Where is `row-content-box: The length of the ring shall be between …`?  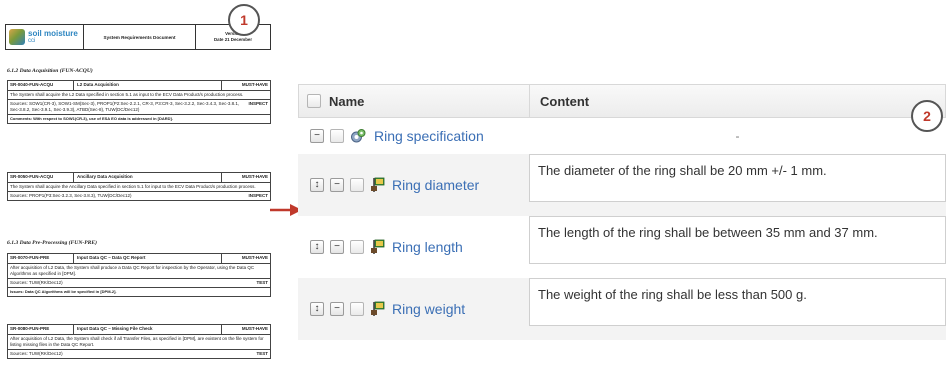
row-content-box: The length of the ring shall be between … is located at coordinates (737, 240).